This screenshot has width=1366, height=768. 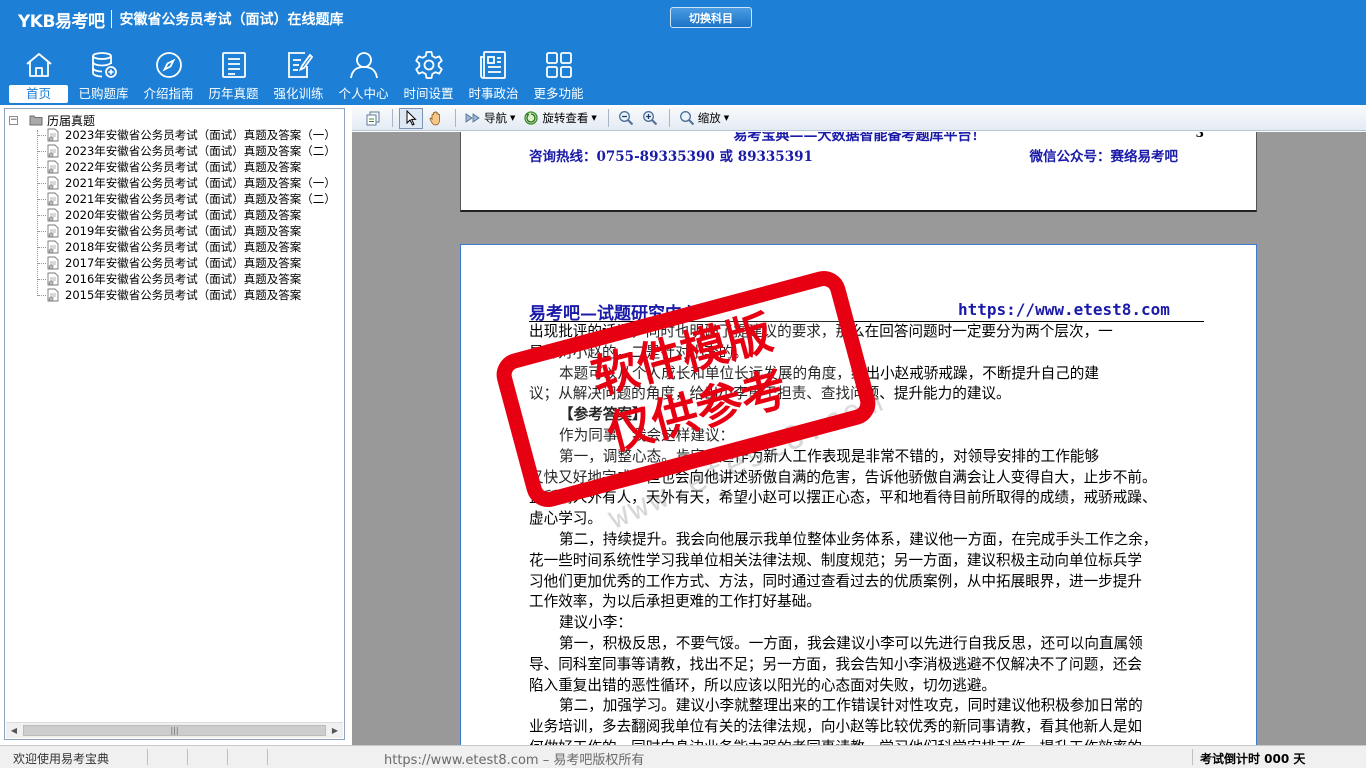 I want to click on tree-item: 2021年安徽省公务员考试（面试）真题及答案（一）, so click(x=174, y=183).